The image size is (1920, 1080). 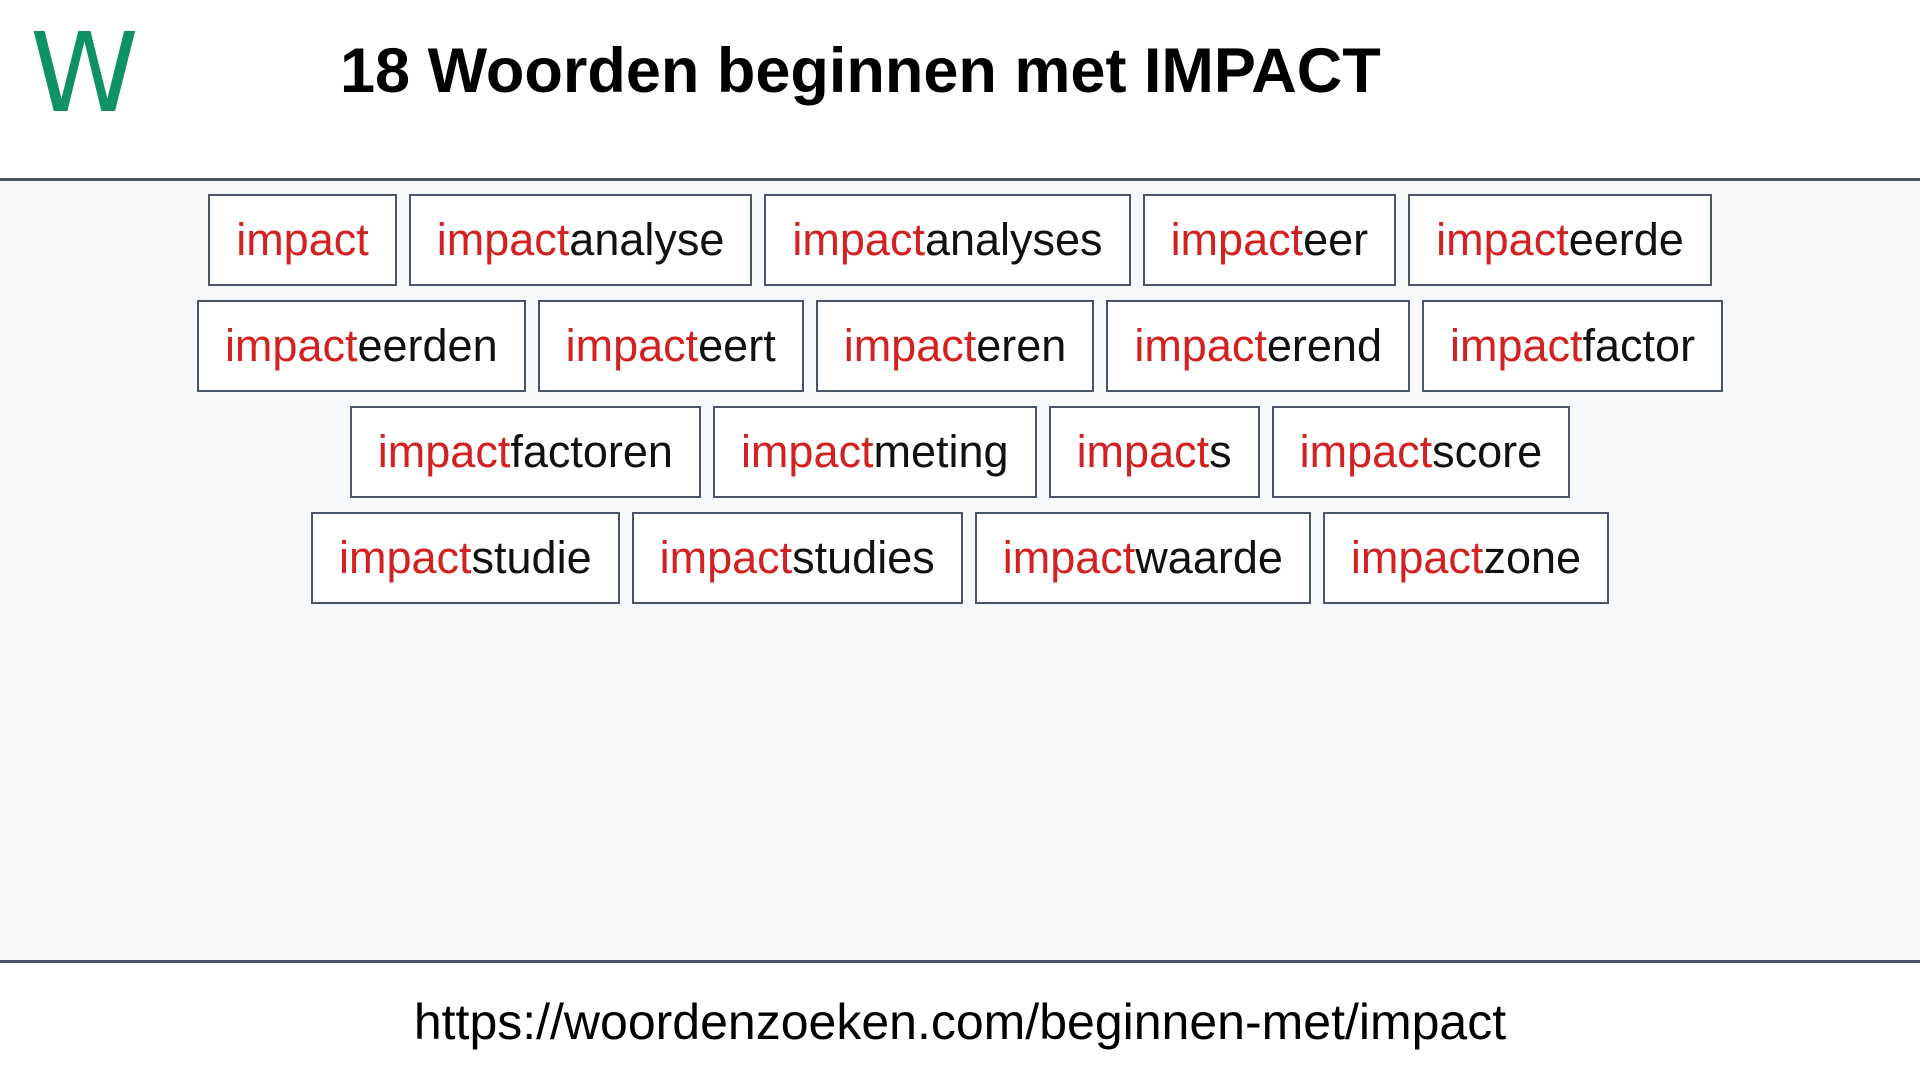 I want to click on word-label: impacteren, so click(x=955, y=346).